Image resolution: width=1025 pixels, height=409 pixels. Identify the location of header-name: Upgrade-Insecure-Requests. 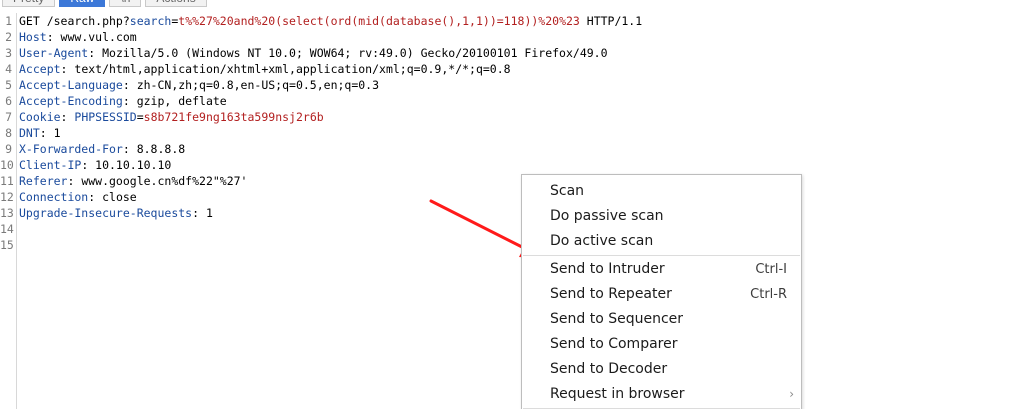
(106, 213).